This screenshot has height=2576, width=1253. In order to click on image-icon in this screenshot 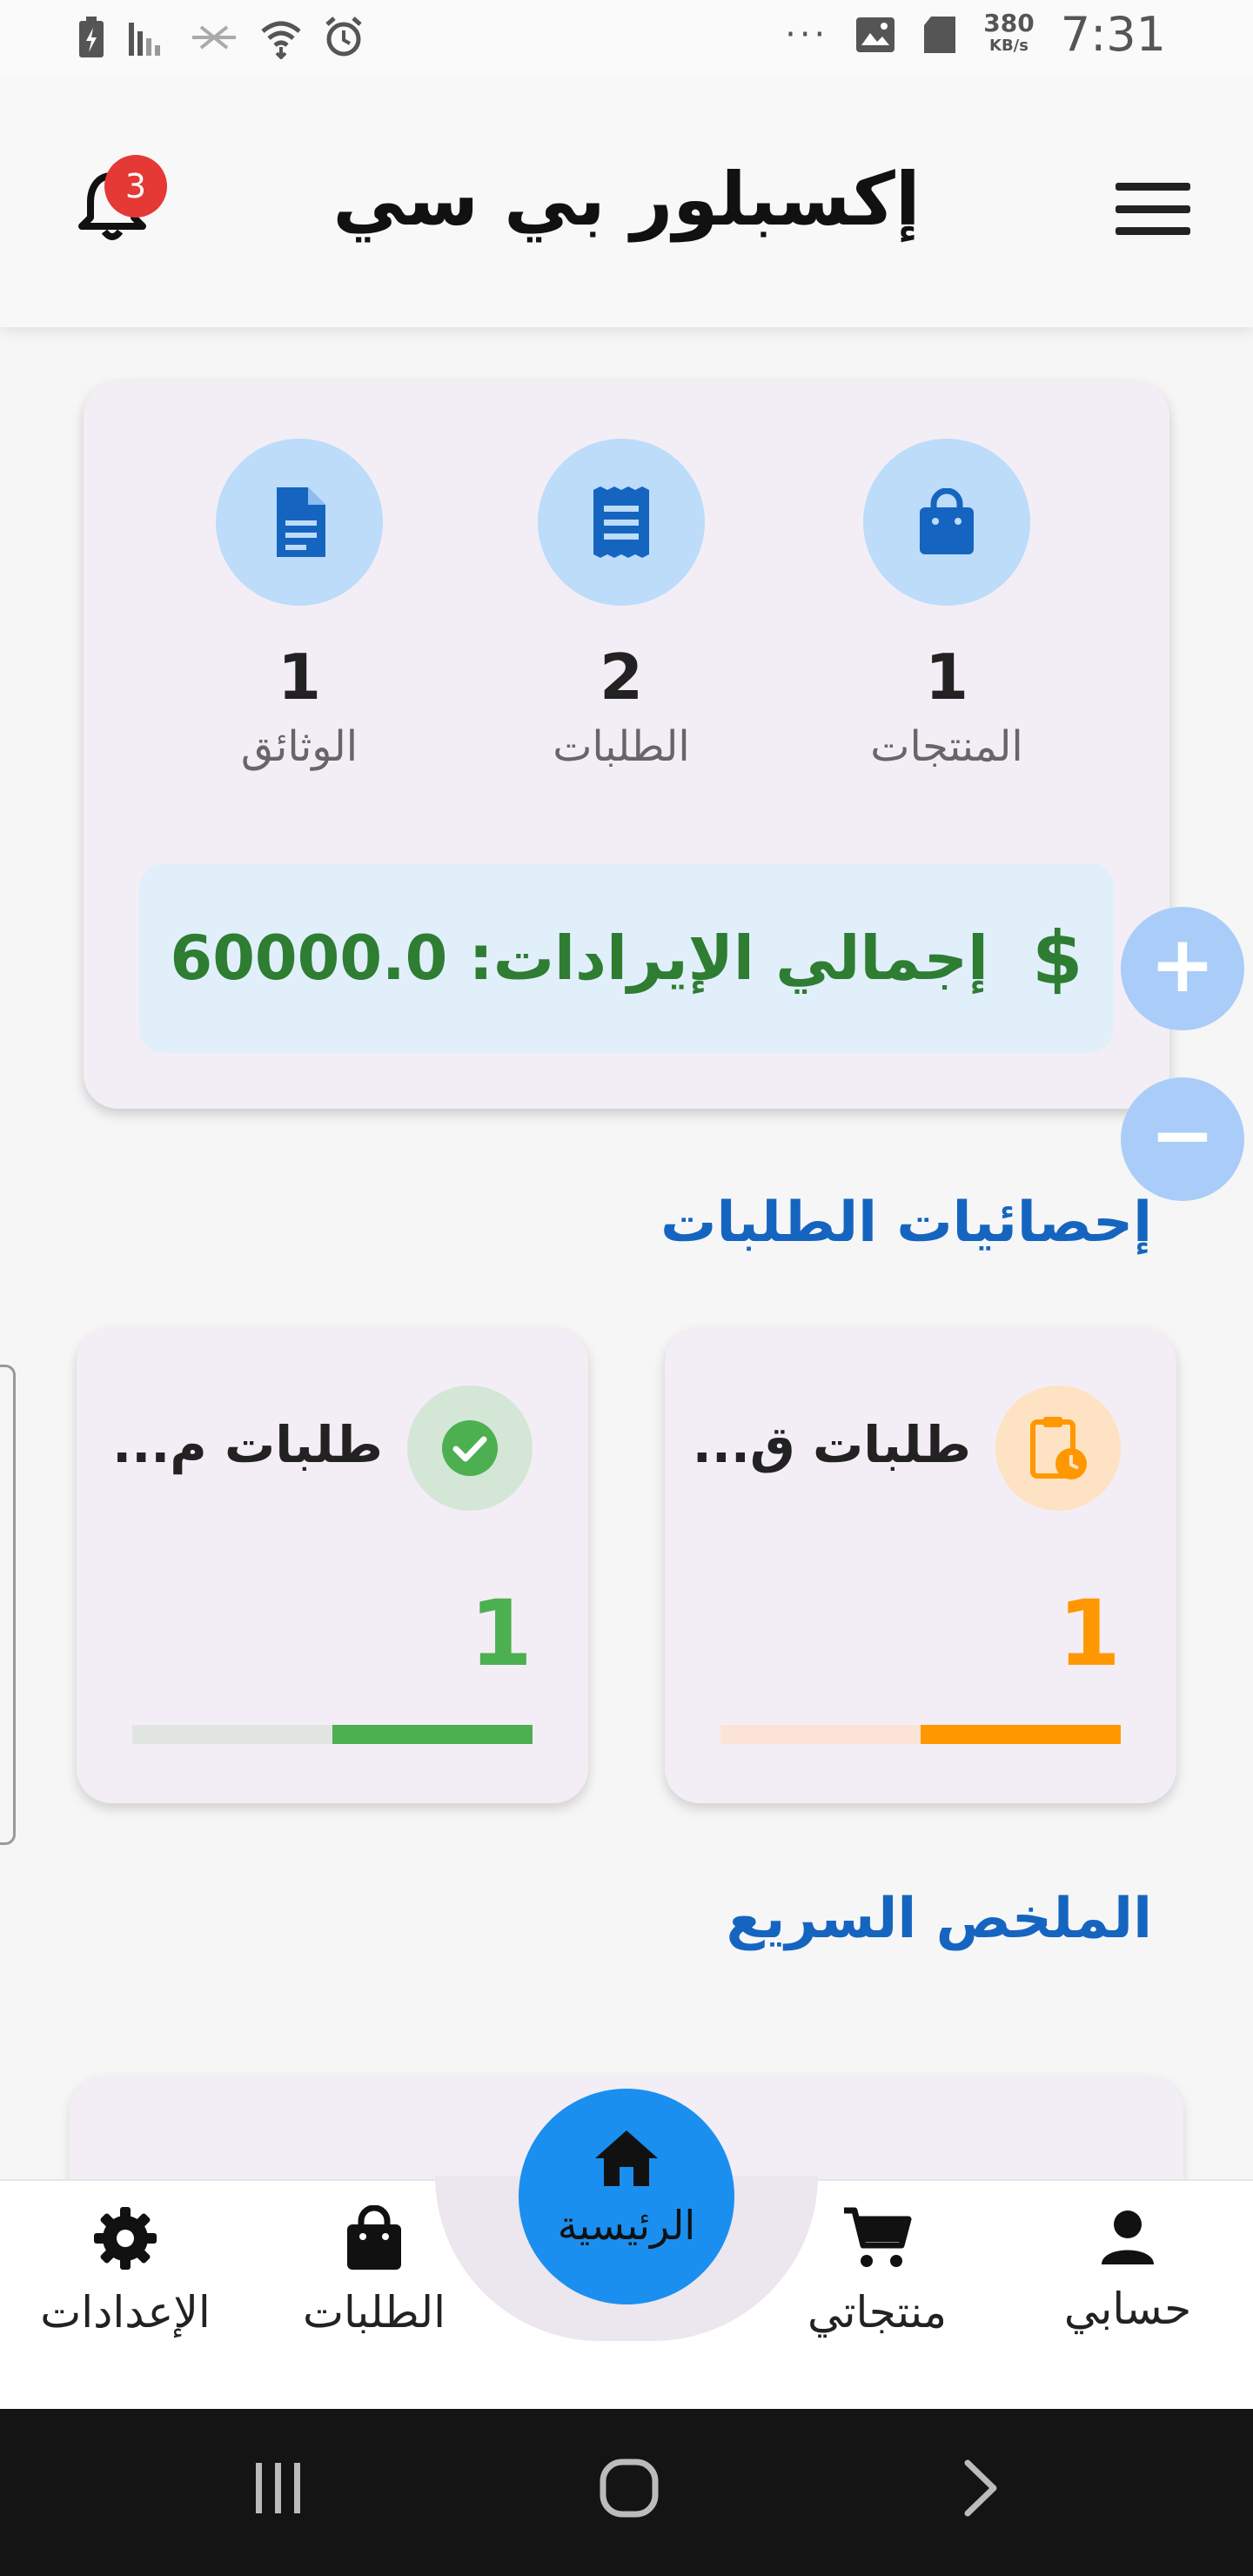, I will do `click(875, 34)`.